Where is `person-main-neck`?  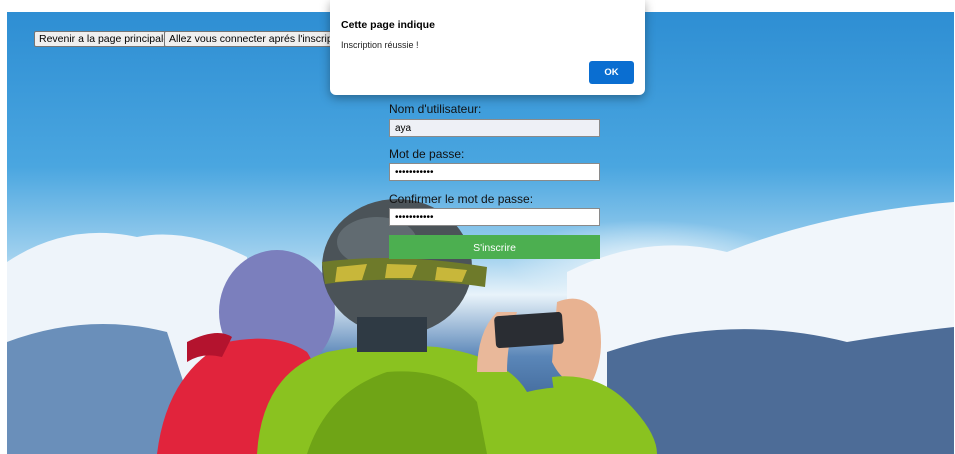 person-main-neck is located at coordinates (392, 334).